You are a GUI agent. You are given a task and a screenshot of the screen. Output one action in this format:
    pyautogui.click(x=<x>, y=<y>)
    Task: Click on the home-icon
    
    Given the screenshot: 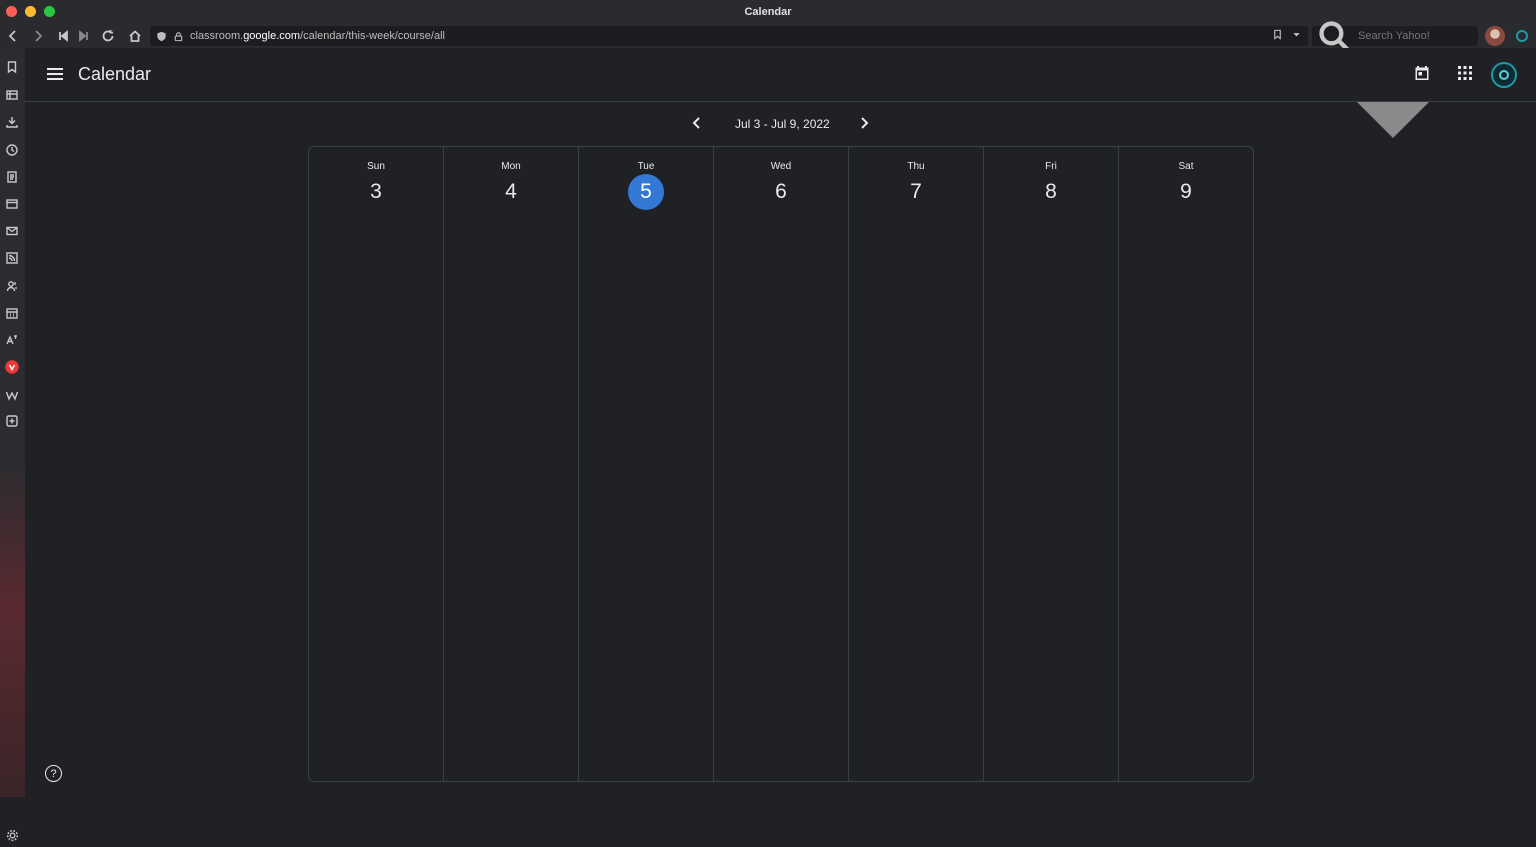 What is the action you would take?
    pyautogui.click(x=135, y=36)
    